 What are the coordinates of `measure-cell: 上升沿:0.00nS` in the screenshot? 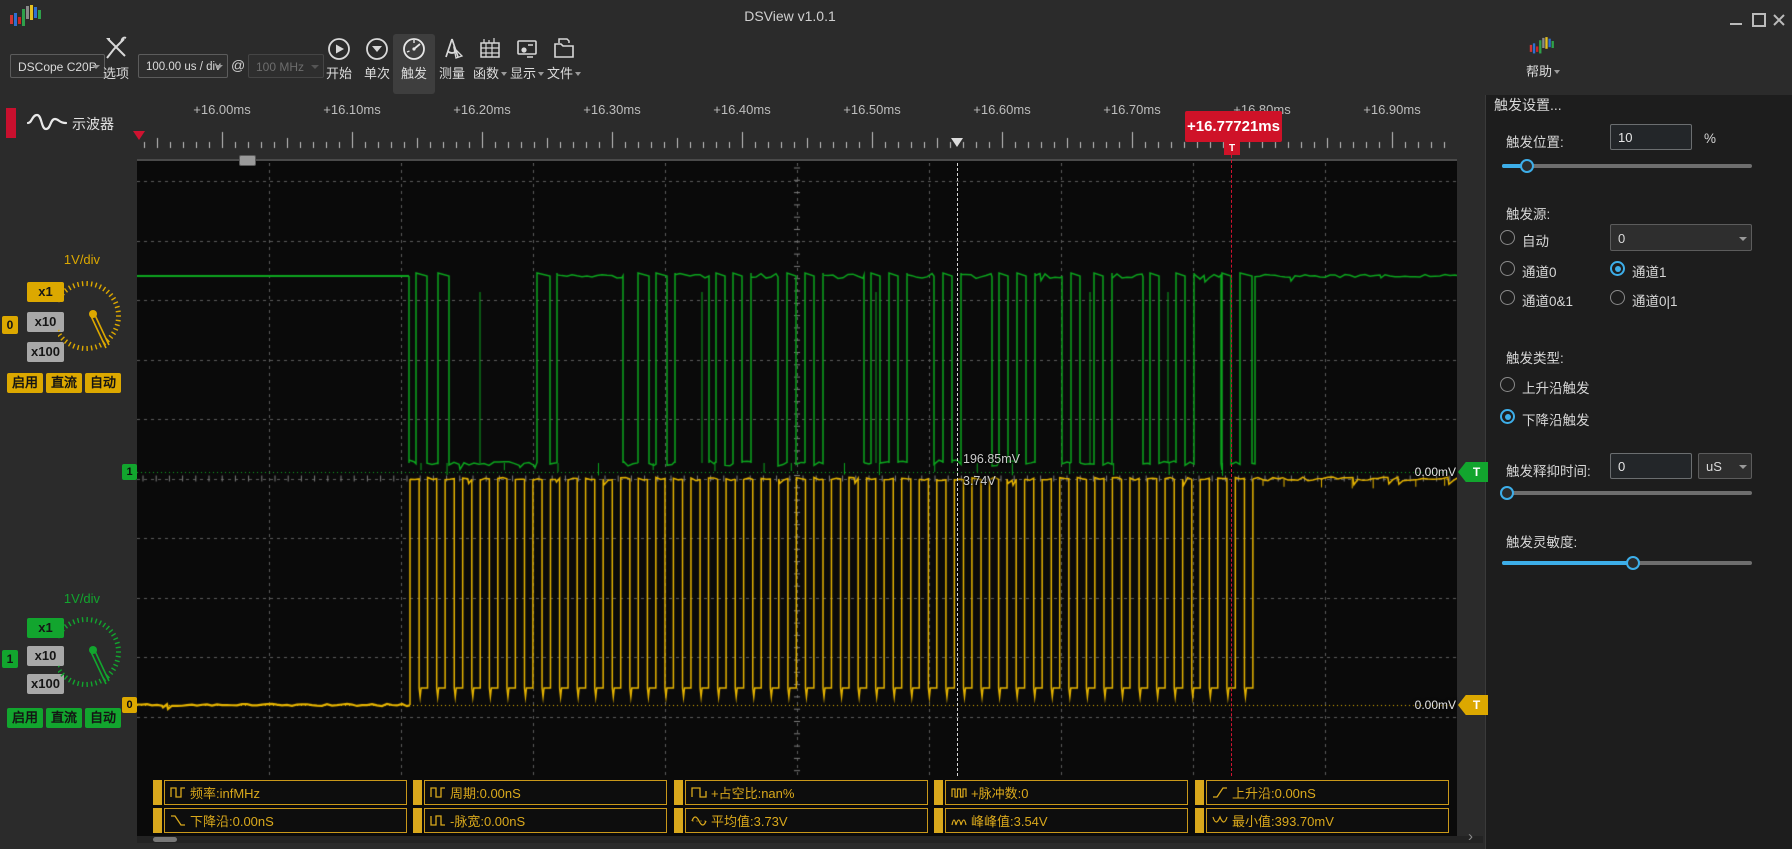 It's located at (1322, 792).